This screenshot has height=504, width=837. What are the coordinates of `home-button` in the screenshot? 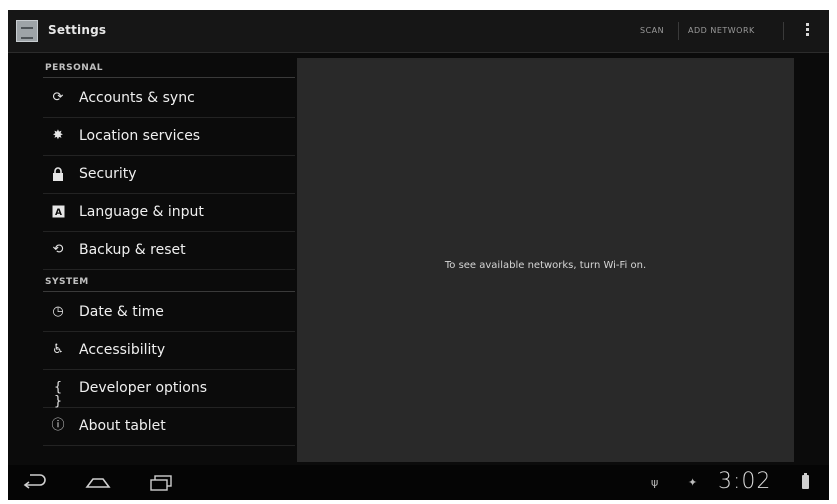 It's located at (98, 482).